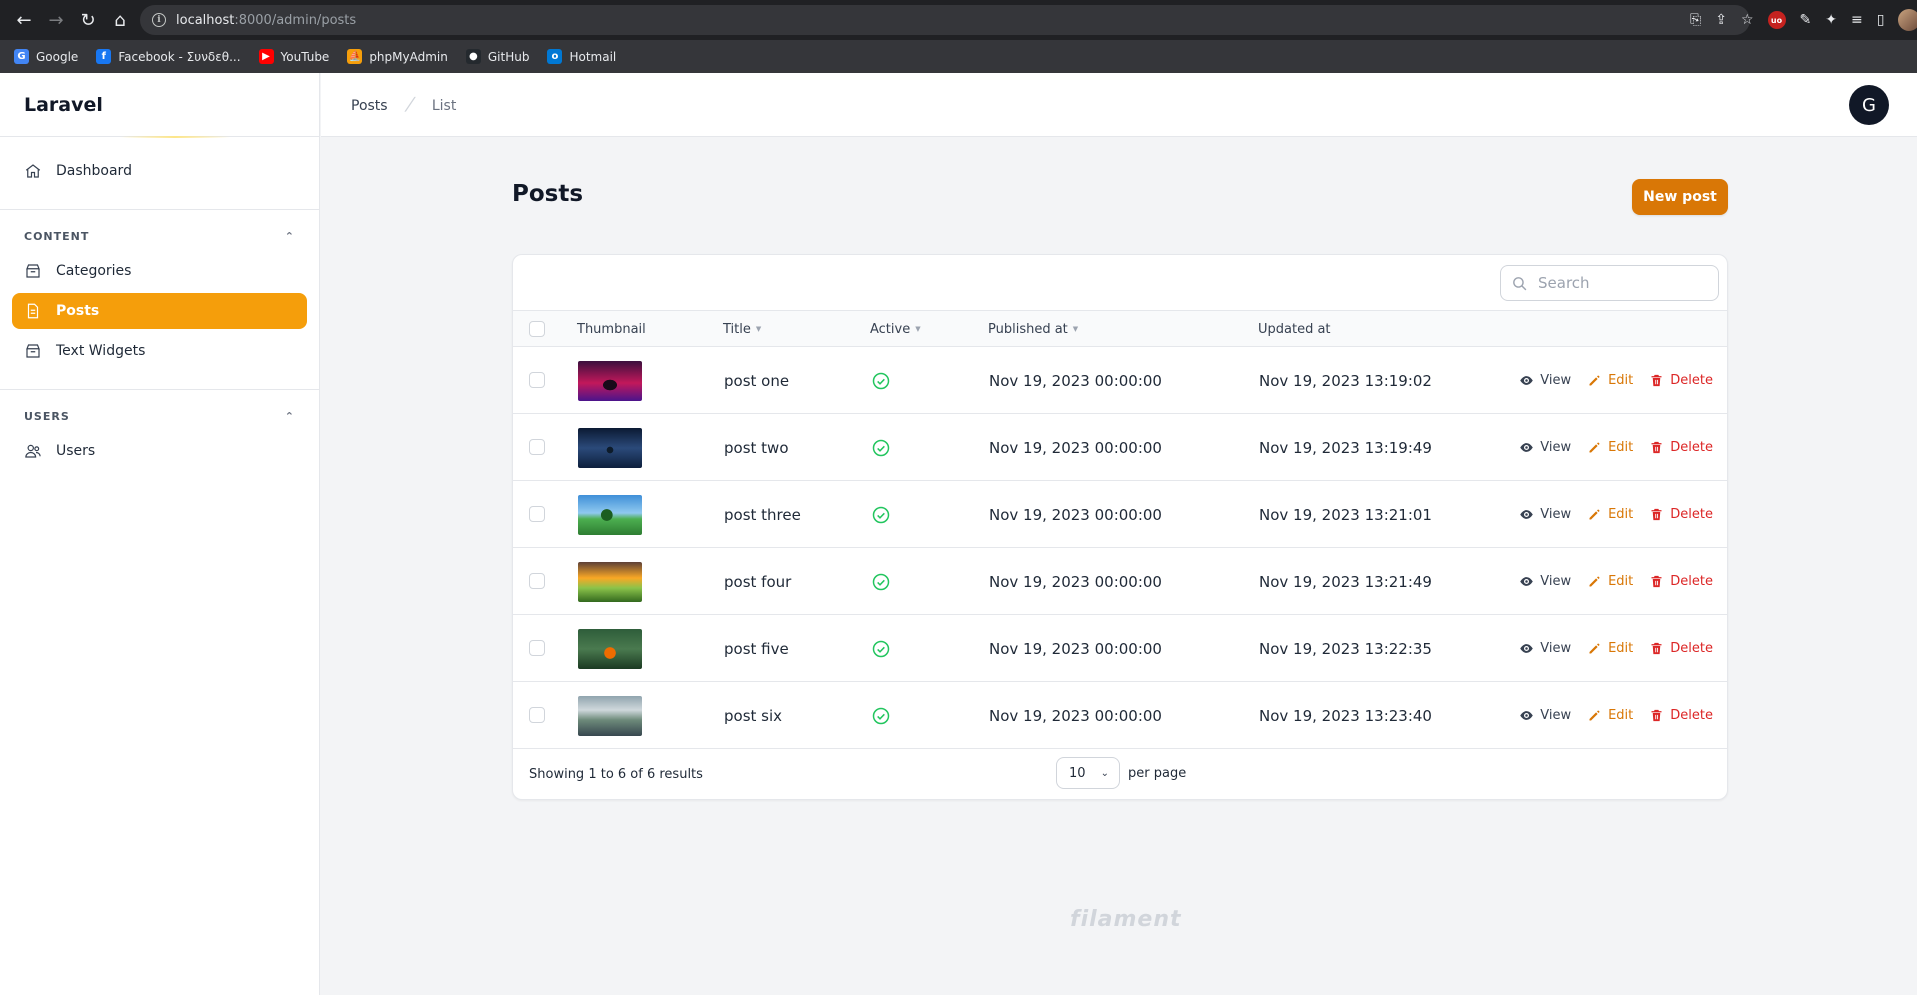 Image resolution: width=1917 pixels, height=995 pixels. Describe the element at coordinates (1691, 514) in the screenshot. I see `action-label: Delete` at that location.